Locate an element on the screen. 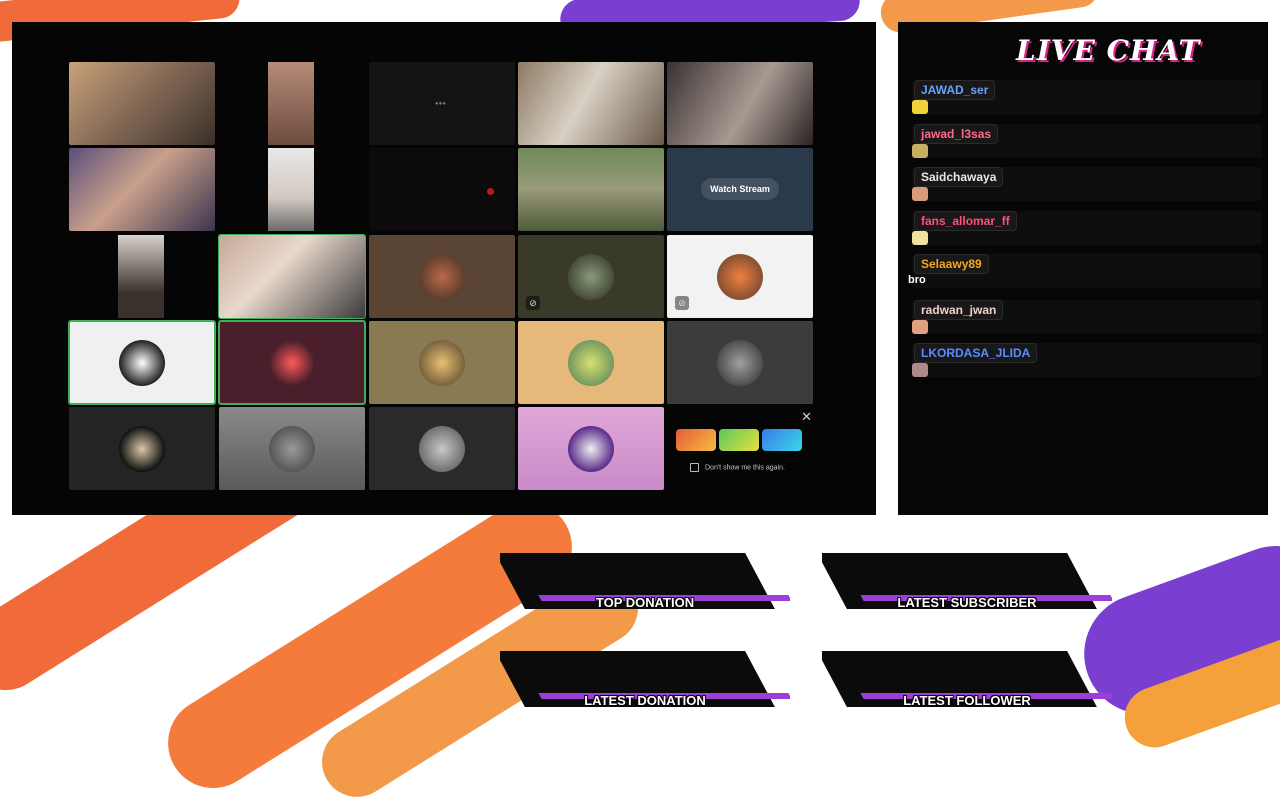 The height and width of the screenshot is (810, 1280). top-donation-banner: TOP DONATION is located at coordinates (645, 583).